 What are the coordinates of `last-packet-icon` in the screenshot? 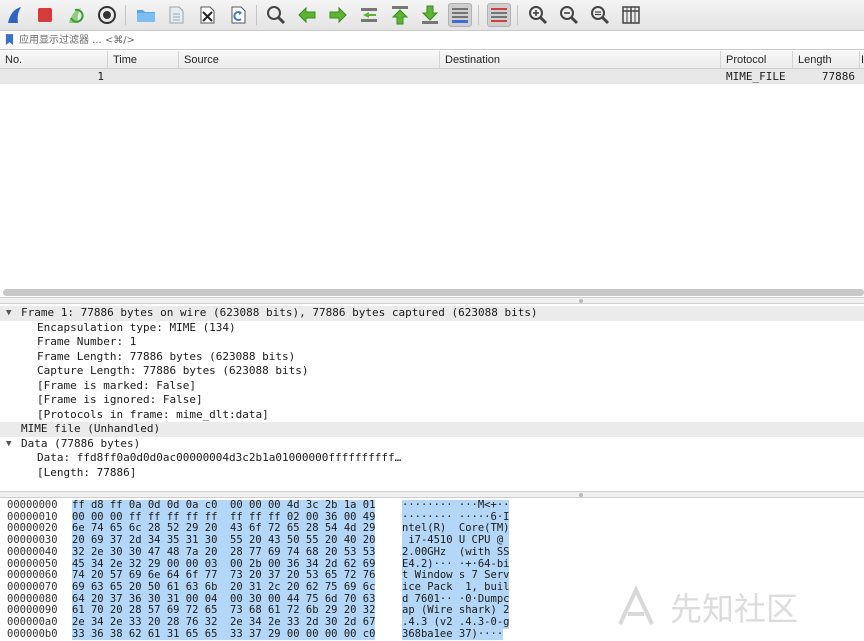 It's located at (430, 14).